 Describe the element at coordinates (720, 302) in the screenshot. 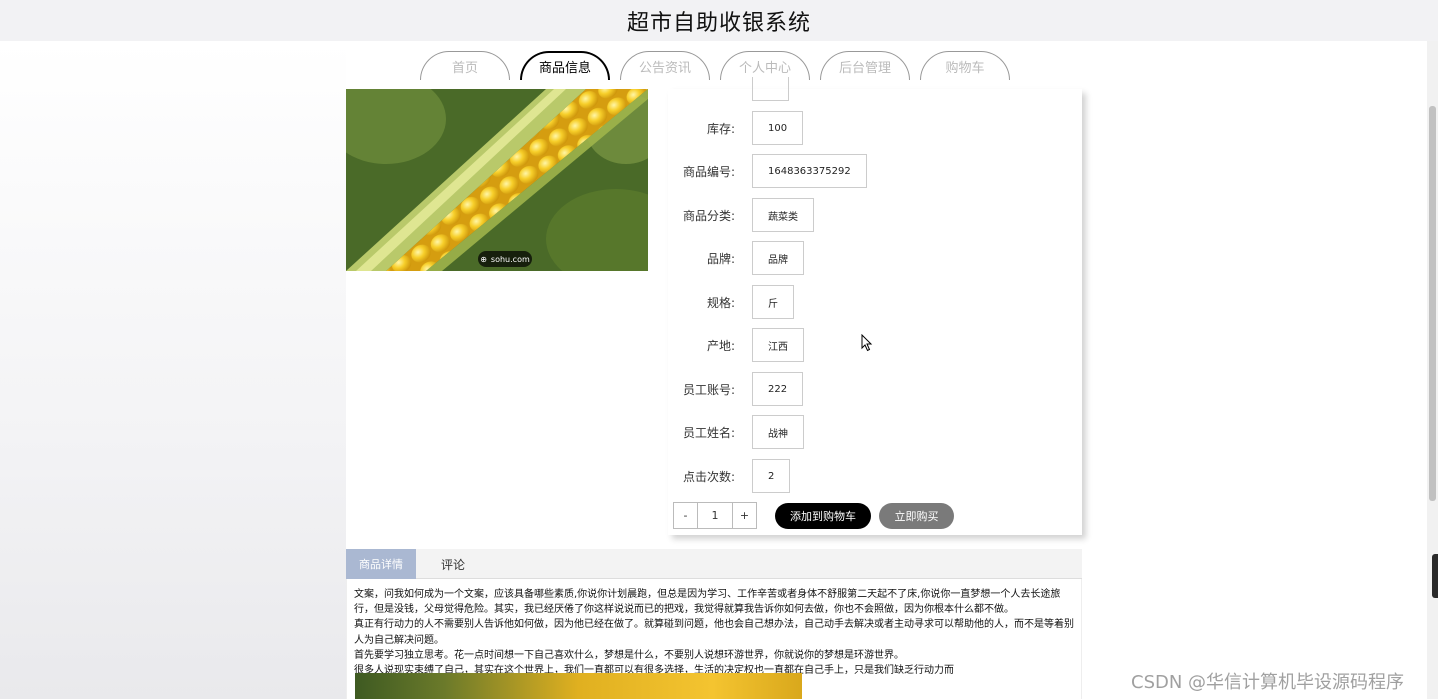

I see `field-label: 规格:` at that location.